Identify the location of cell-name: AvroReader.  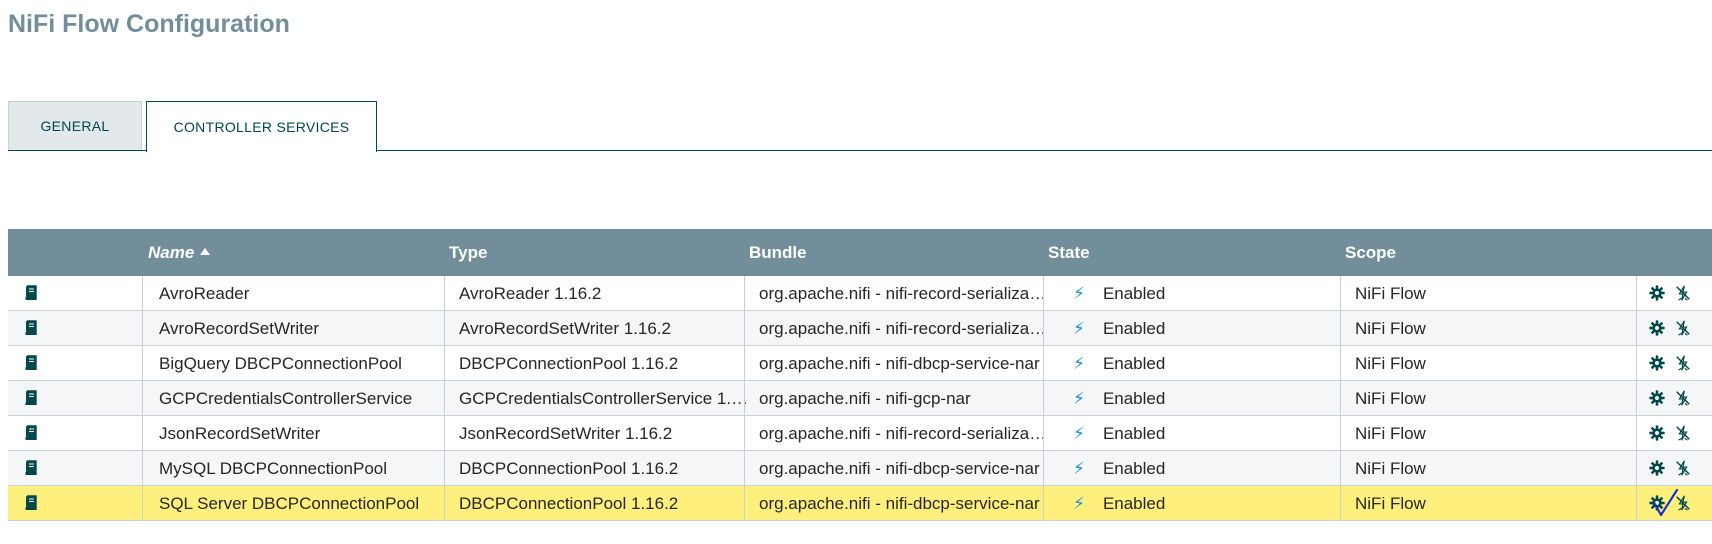
(204, 293).